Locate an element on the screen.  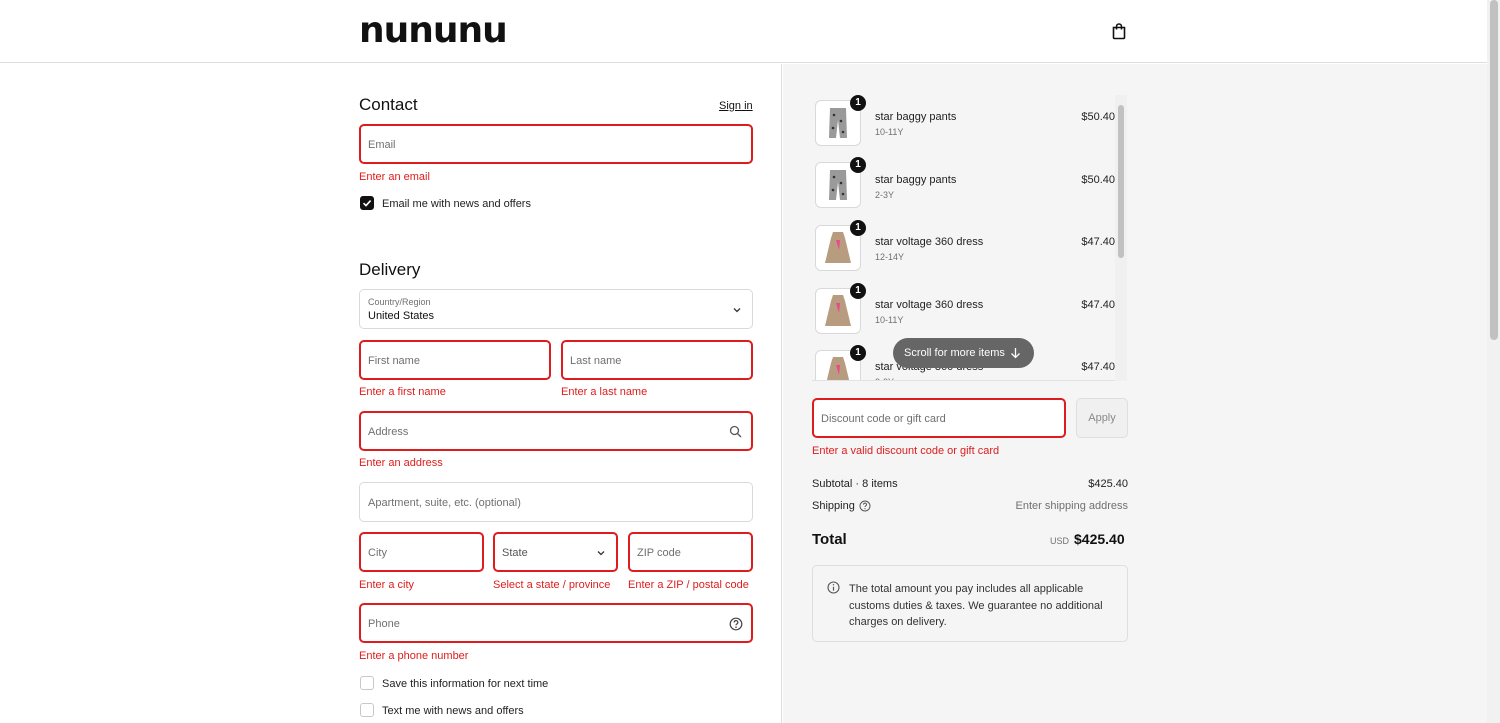
email-placeholder: Email is located at coordinates (382, 145).